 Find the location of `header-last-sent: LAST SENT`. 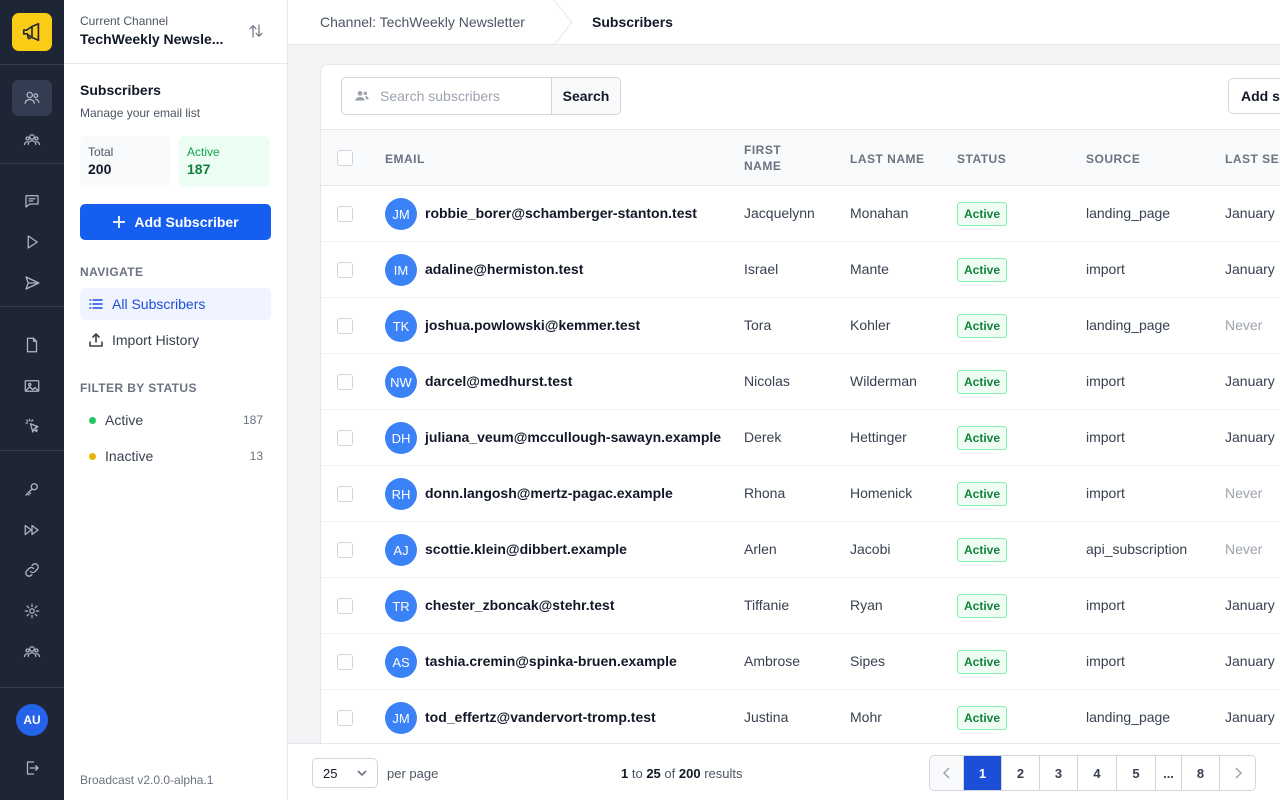

header-last-sent: LAST SENT is located at coordinates (1252, 159).